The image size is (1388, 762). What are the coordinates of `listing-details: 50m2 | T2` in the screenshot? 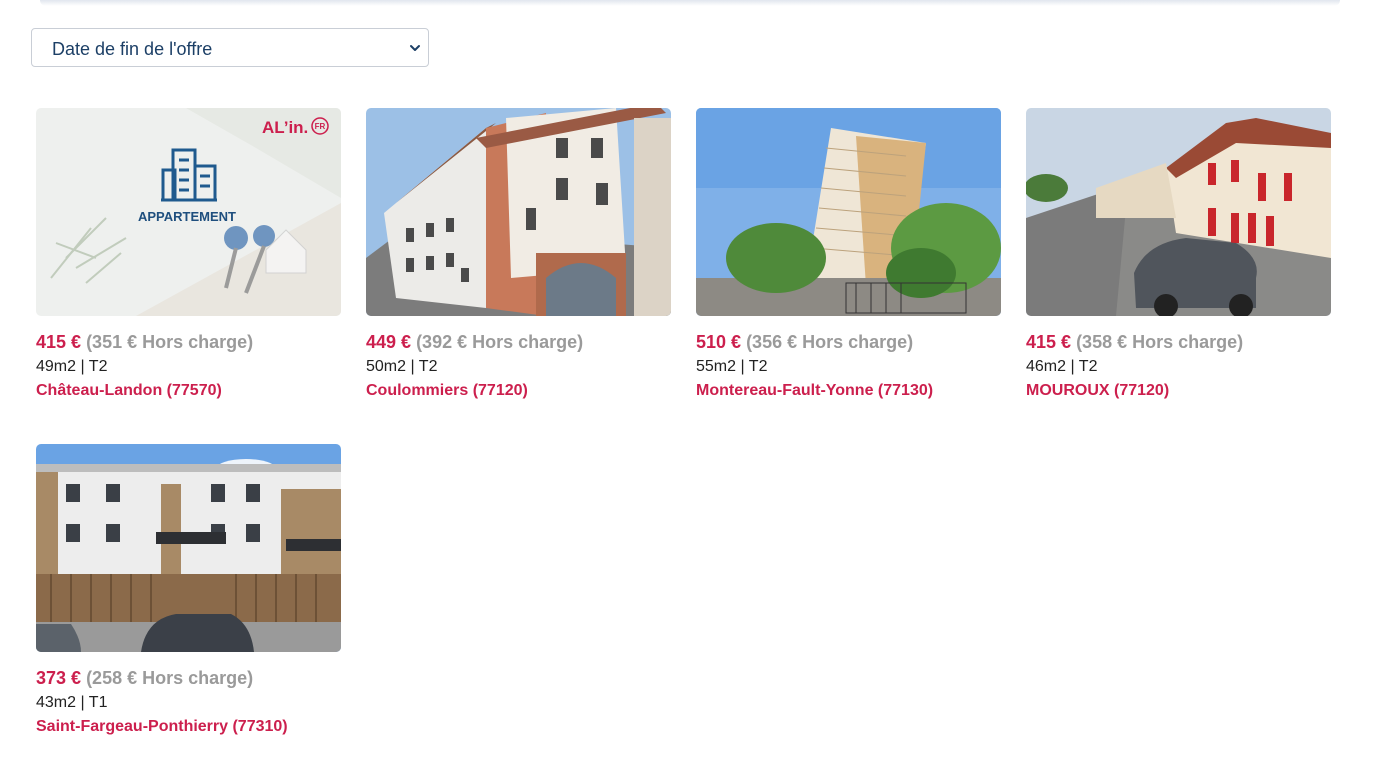 It's located at (401, 367).